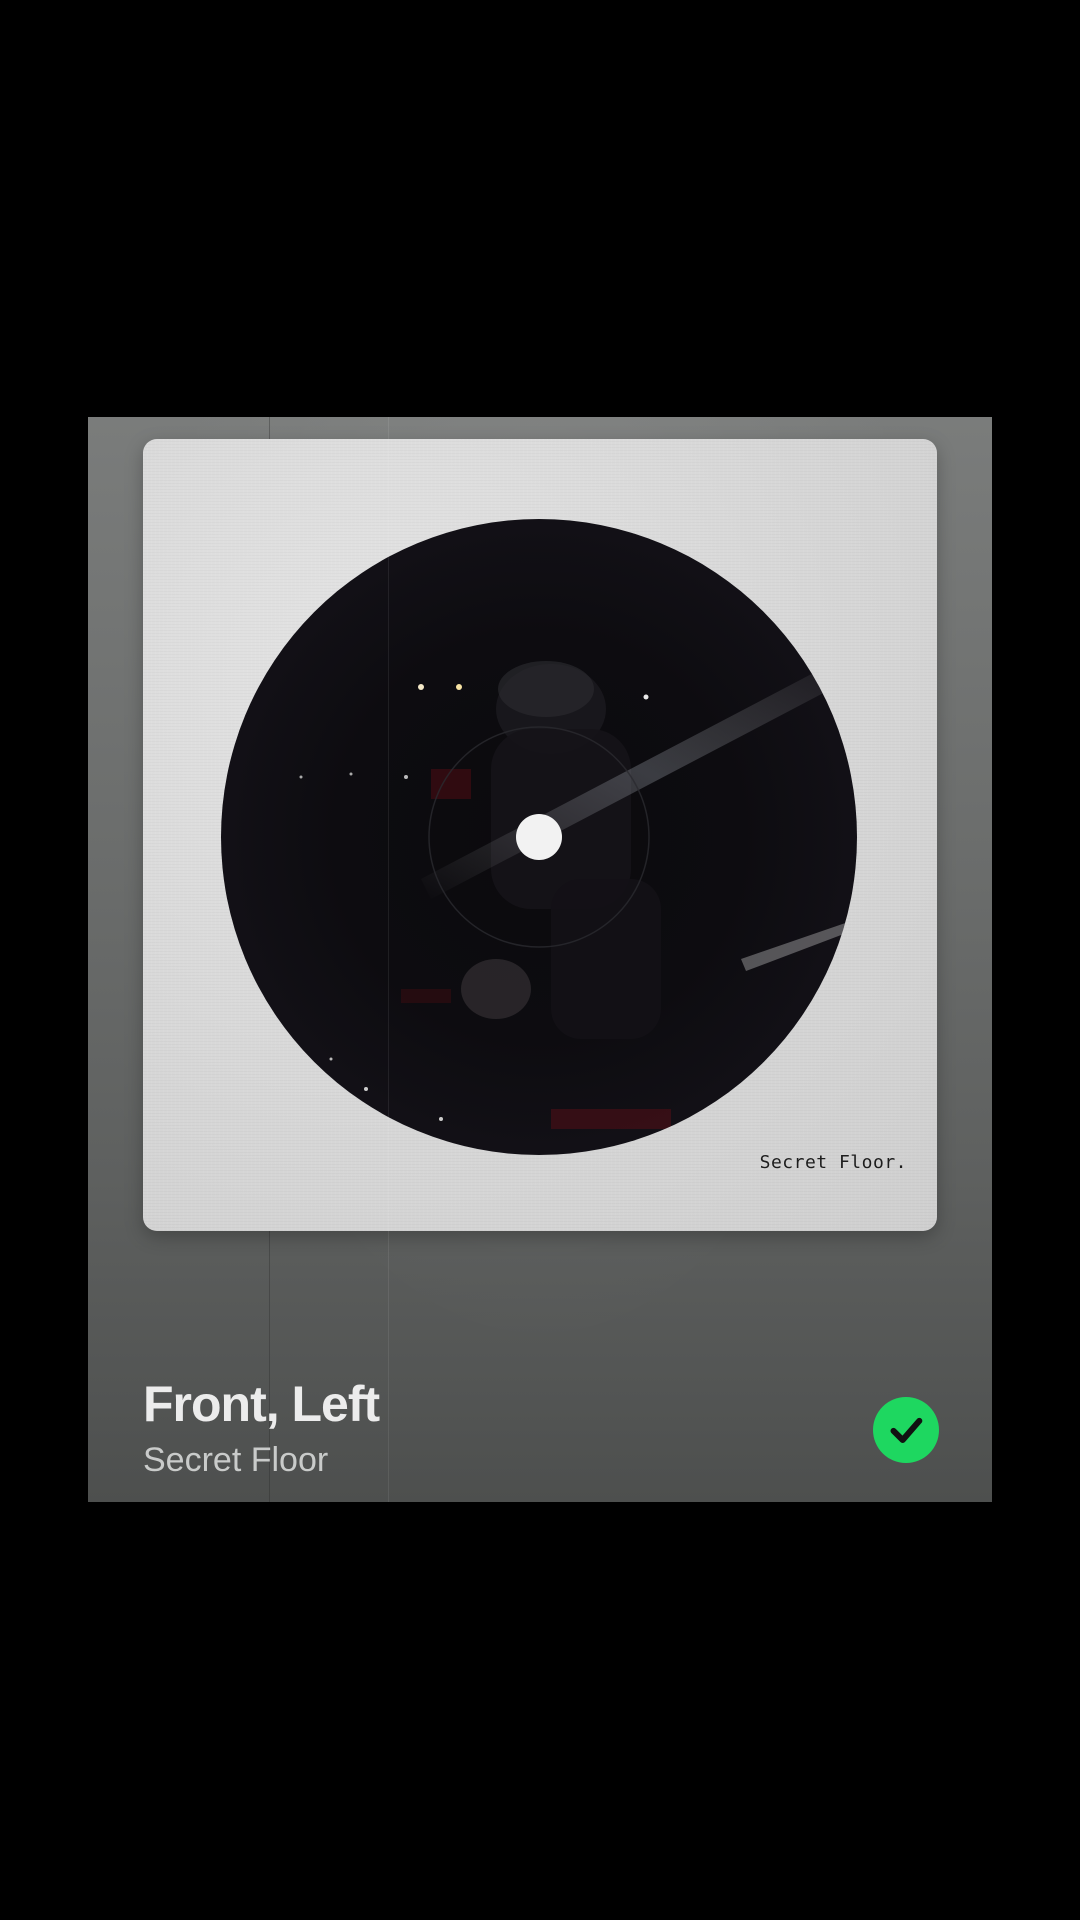 Image resolution: width=1080 pixels, height=1920 pixels. What do you see at coordinates (235, 1460) in the screenshot?
I see `track-artist: Secret Floor` at bounding box center [235, 1460].